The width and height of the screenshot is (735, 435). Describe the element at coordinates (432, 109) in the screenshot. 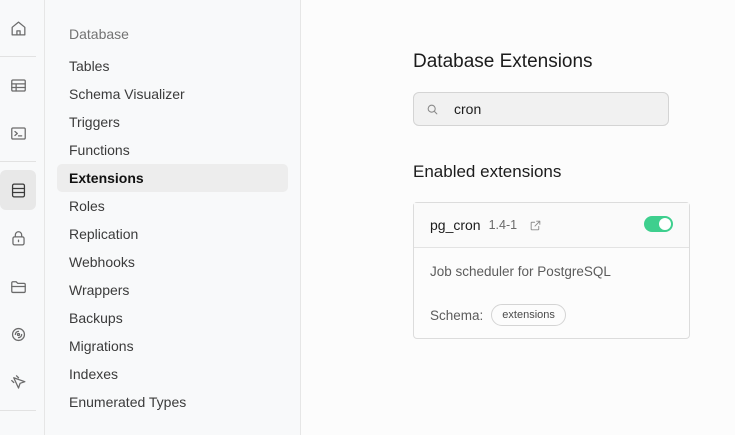

I see `search-icon` at that location.